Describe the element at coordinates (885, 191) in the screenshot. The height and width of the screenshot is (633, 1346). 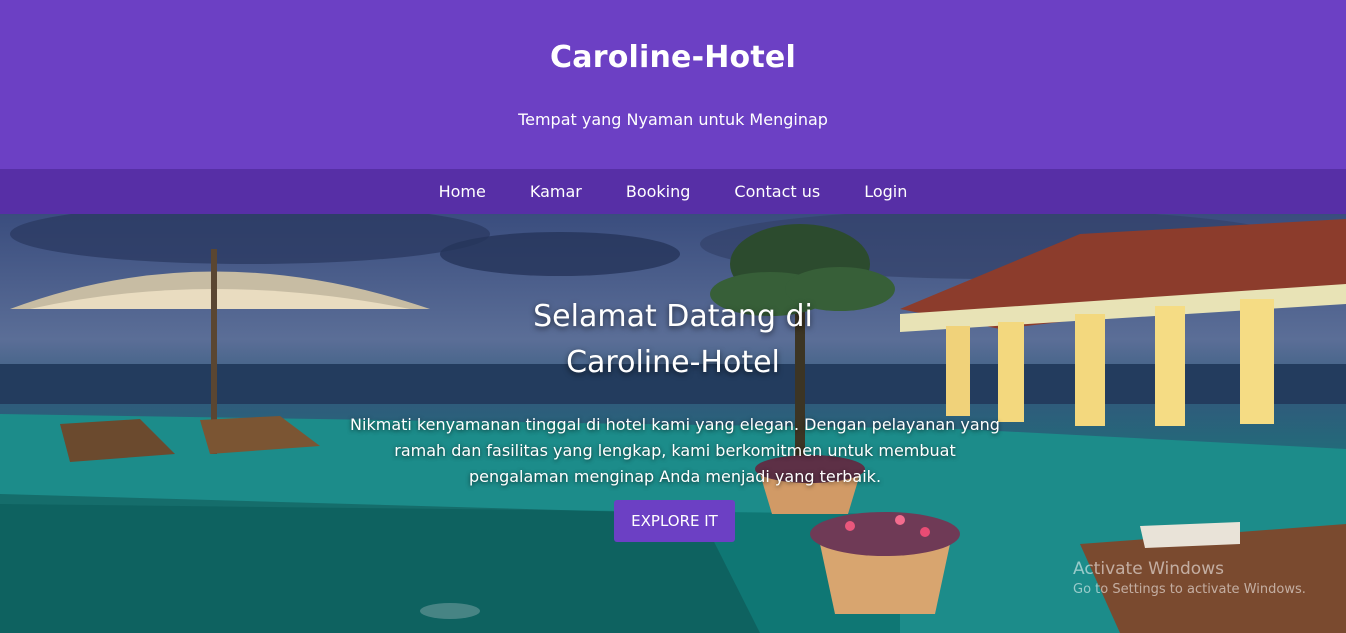
I see `nav-item-login: Login` at that location.